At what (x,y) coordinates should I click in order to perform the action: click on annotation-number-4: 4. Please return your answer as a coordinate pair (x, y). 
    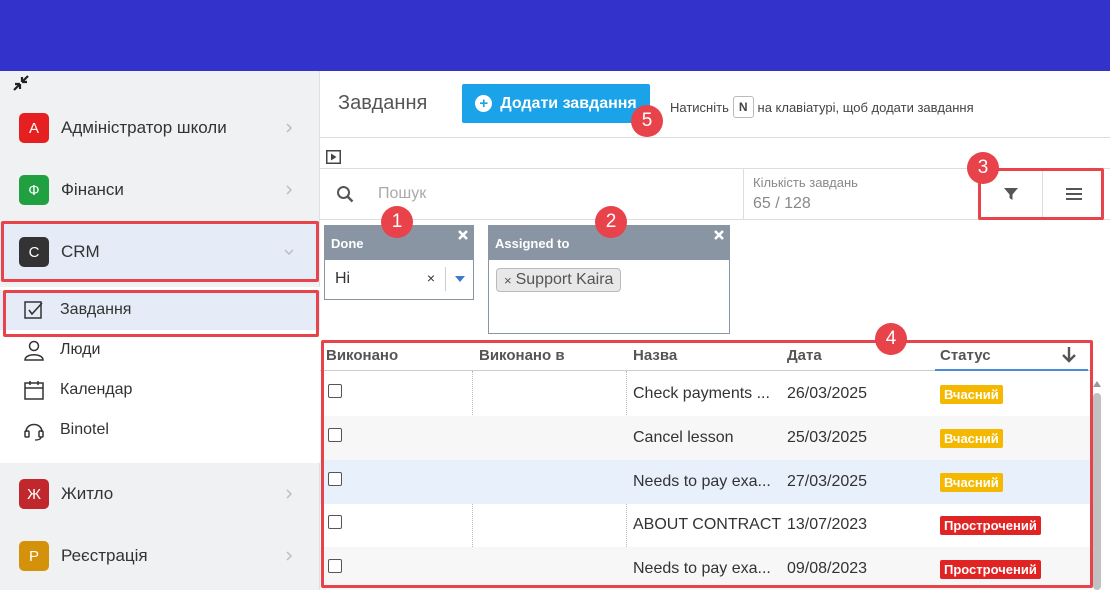
    Looking at the image, I should click on (891, 339).